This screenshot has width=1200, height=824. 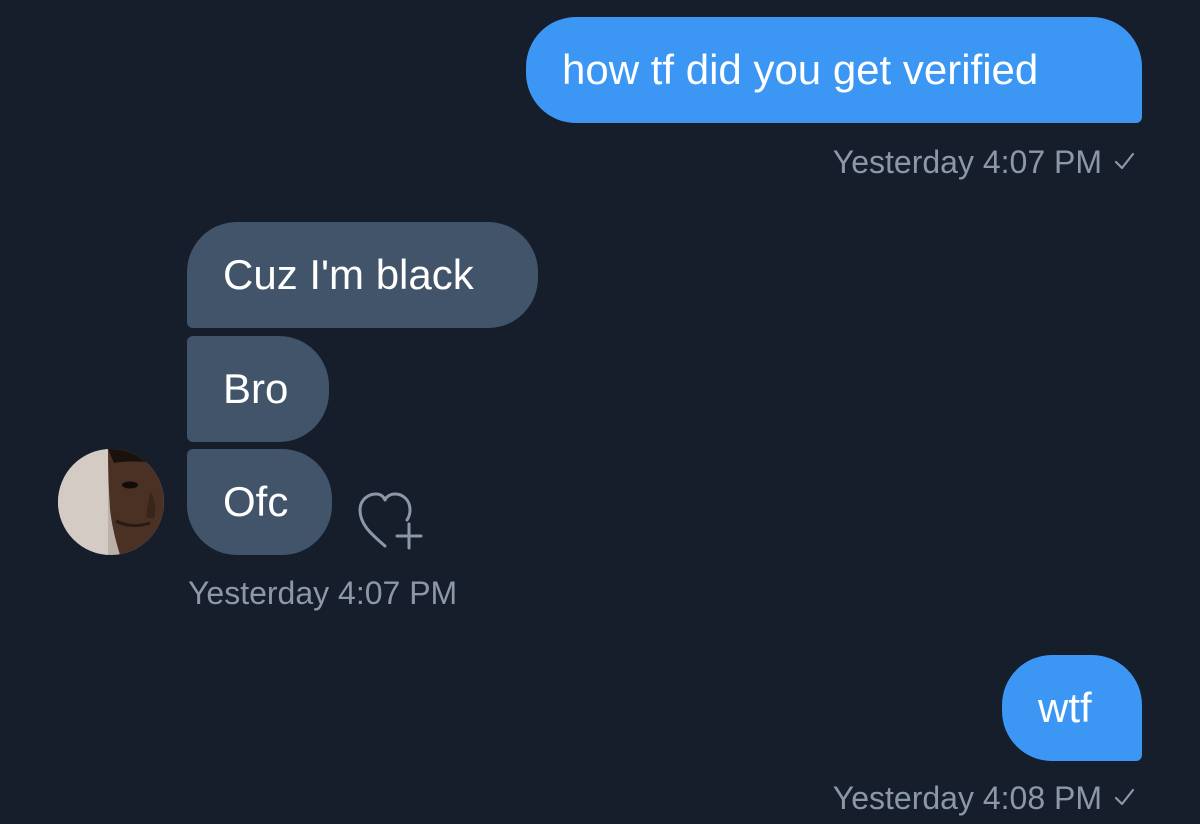 What do you see at coordinates (1065, 707) in the screenshot?
I see `message-text: wtf` at bounding box center [1065, 707].